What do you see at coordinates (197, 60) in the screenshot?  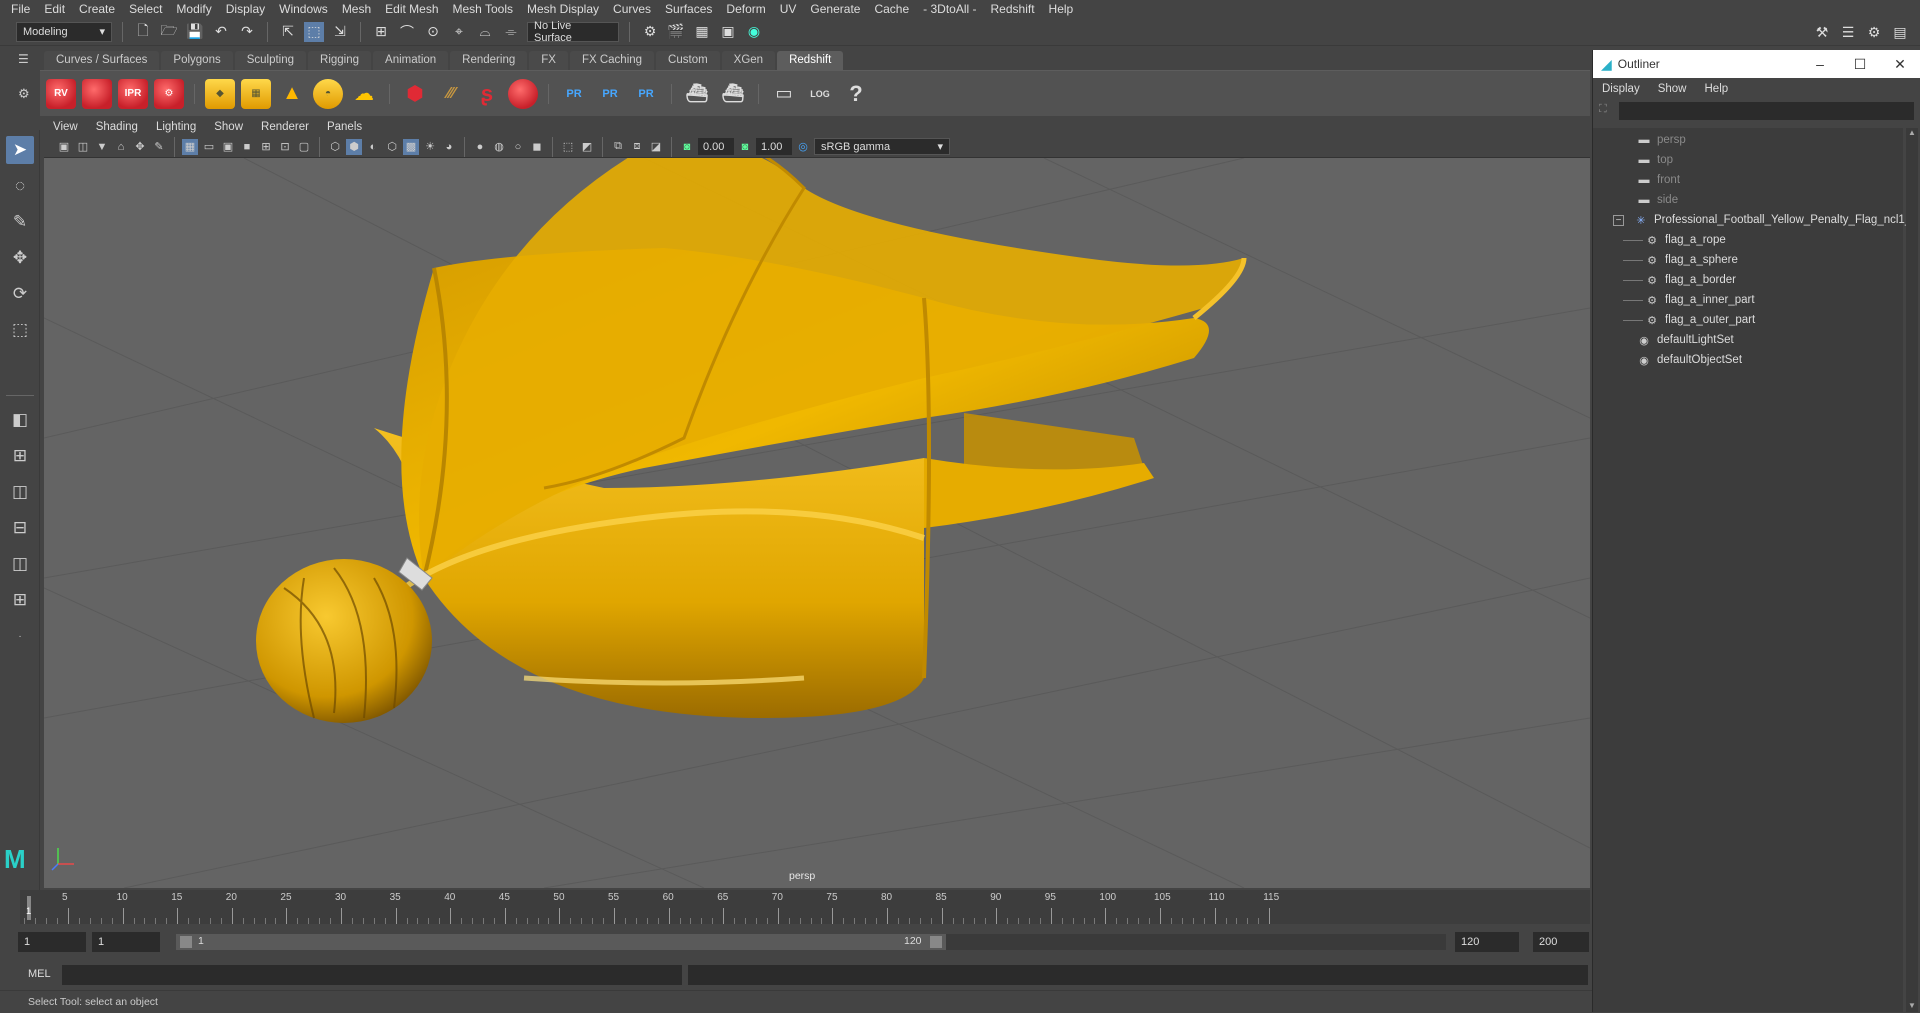 I see `shelf-tab: Polygons` at bounding box center [197, 60].